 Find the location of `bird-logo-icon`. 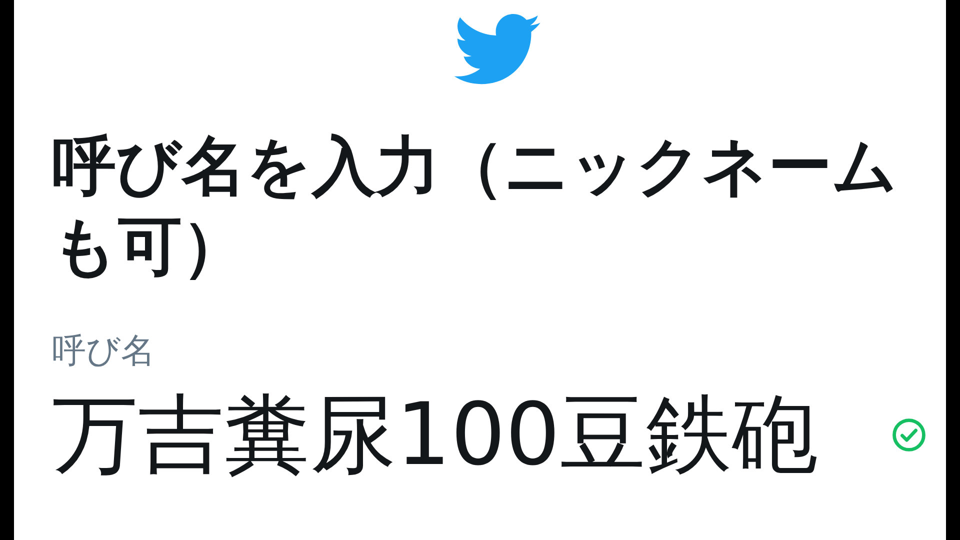

bird-logo-icon is located at coordinates (498, 50).